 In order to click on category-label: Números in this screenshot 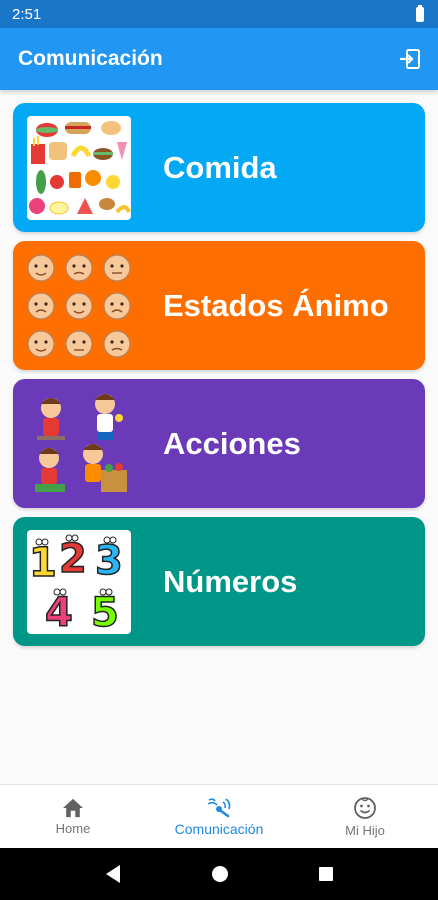, I will do `click(230, 581)`.